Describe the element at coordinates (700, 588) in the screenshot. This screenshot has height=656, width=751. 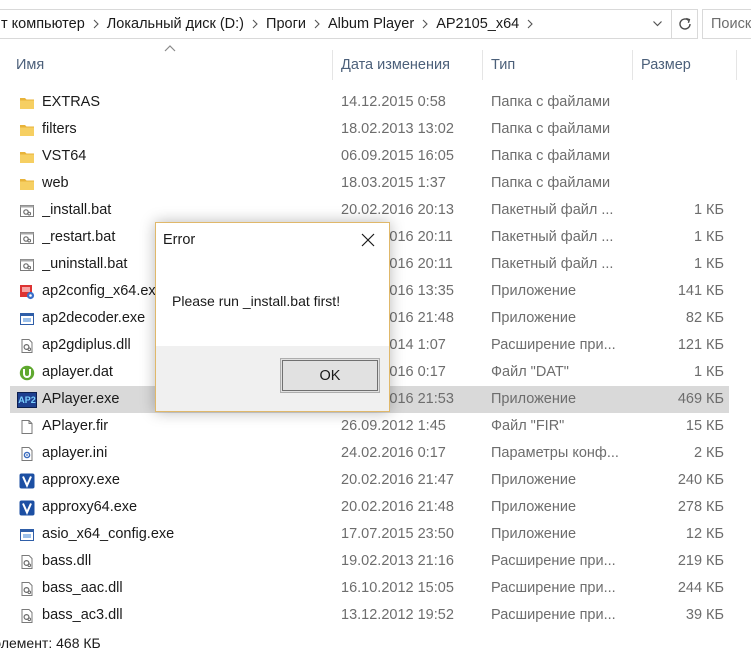
I see `file-size: 244 КБ` at that location.